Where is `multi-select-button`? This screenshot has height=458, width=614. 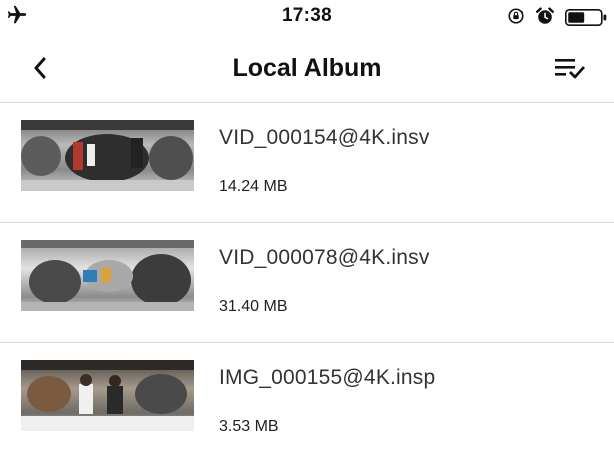 multi-select-button is located at coordinates (570, 69).